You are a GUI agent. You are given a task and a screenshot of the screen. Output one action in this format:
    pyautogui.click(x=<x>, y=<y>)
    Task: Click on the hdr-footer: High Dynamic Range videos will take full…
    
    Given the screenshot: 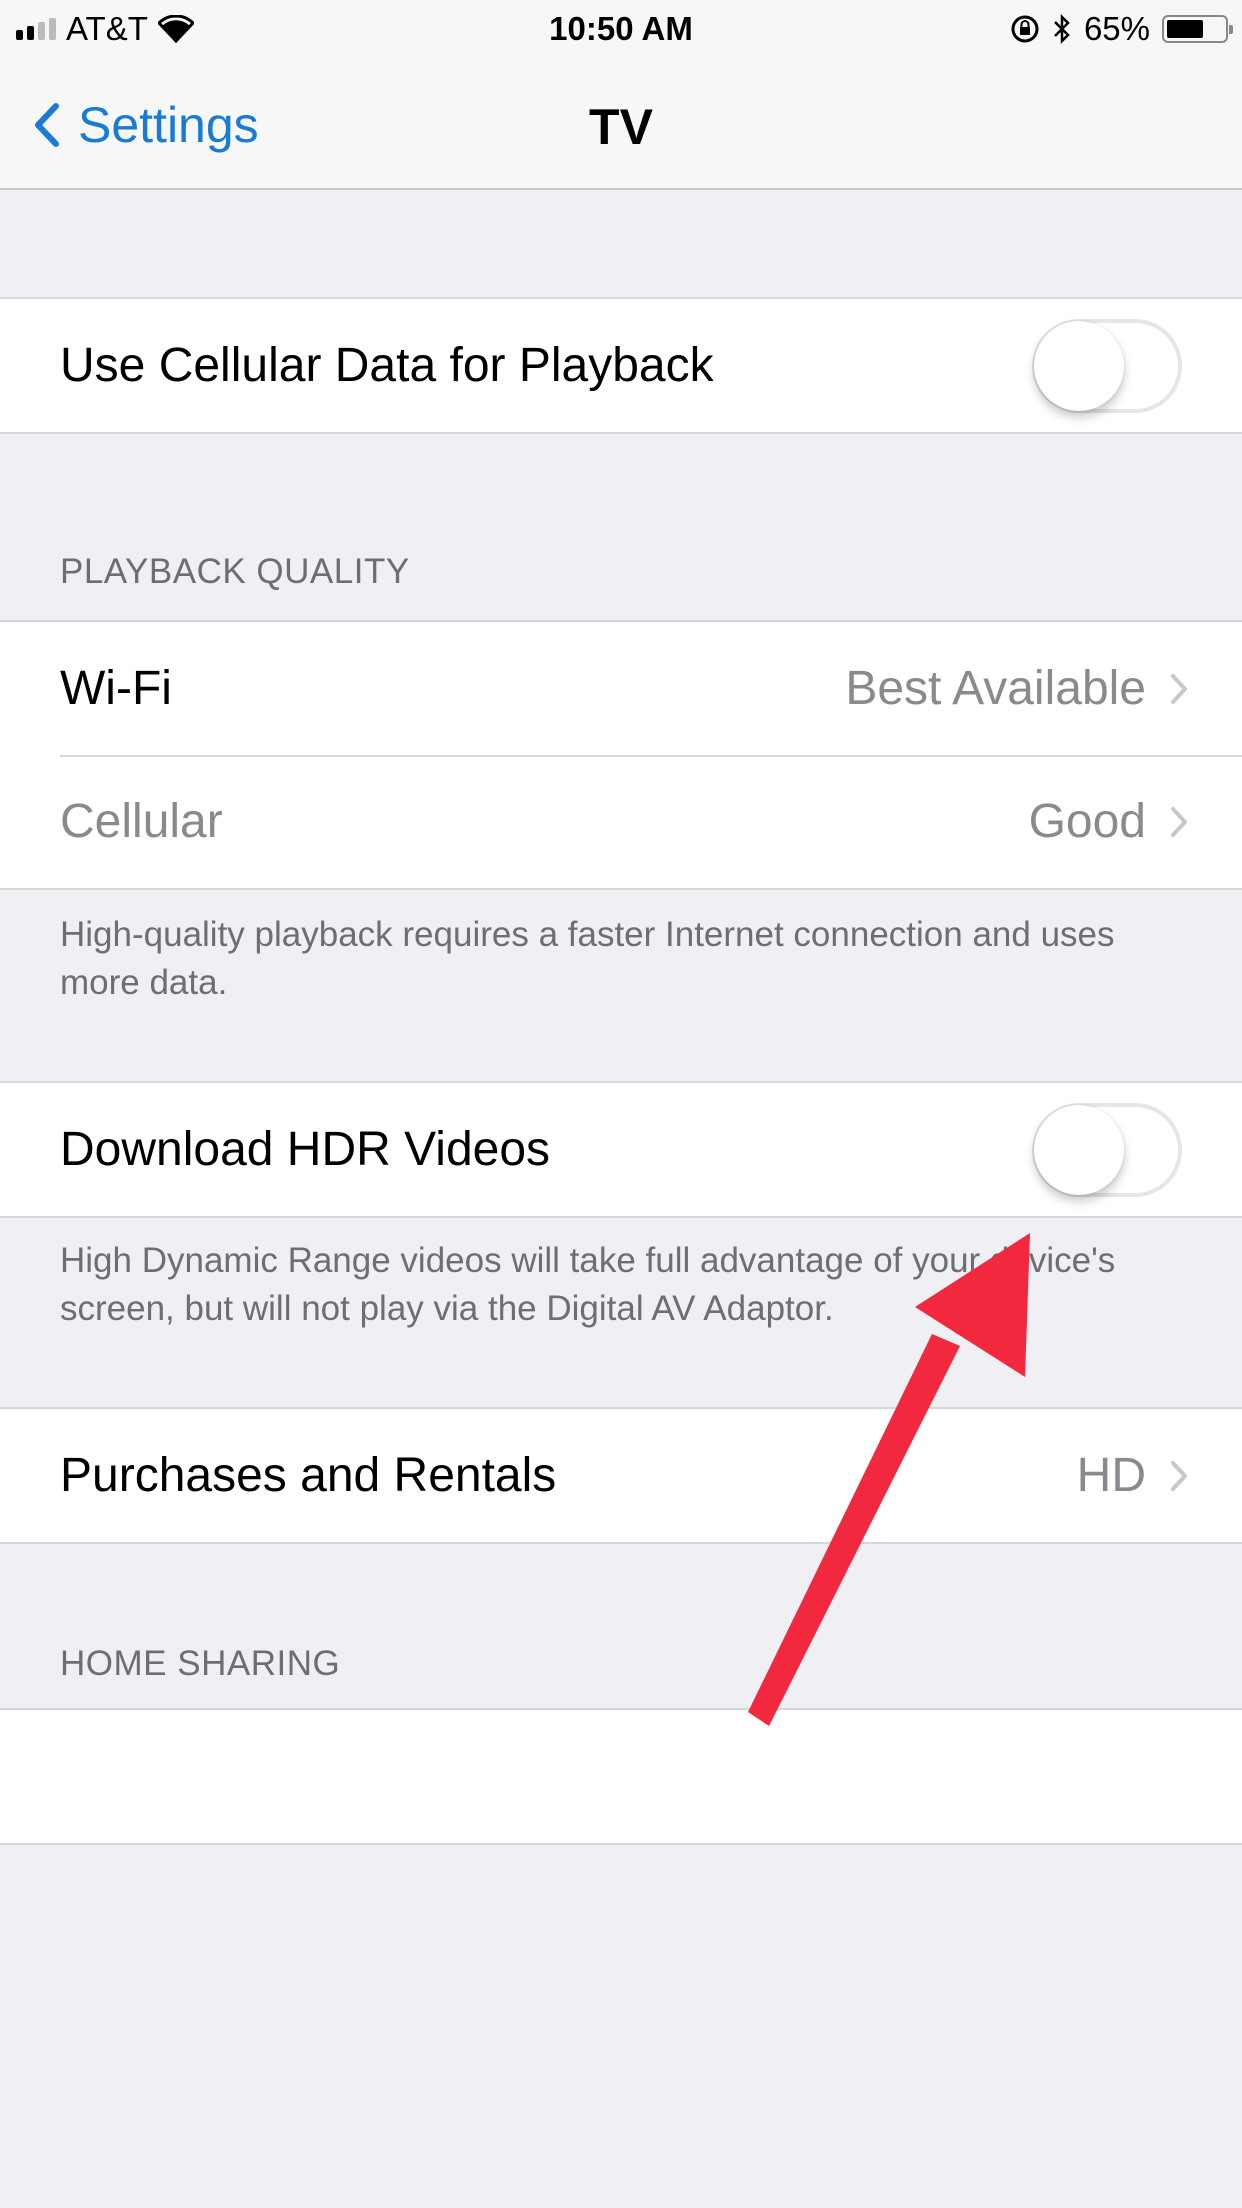 What is the action you would take?
    pyautogui.click(x=588, y=1284)
    